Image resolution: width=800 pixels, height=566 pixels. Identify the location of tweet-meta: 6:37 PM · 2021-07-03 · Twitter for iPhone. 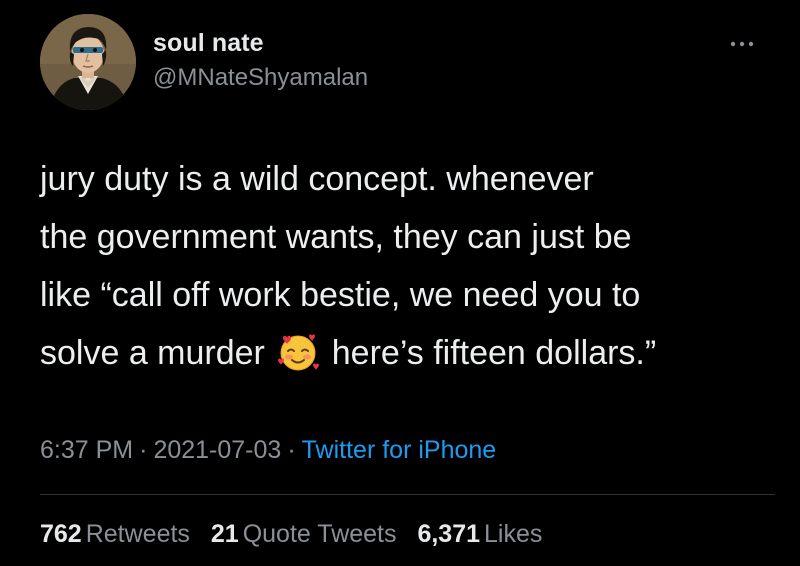
(268, 450).